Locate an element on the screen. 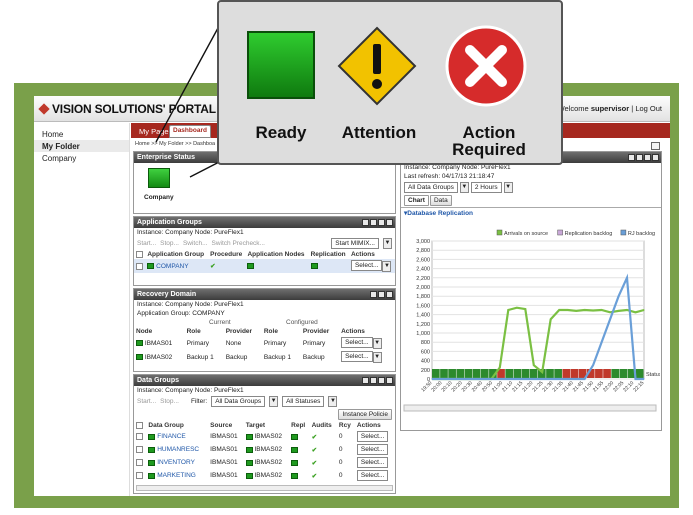 The image size is (693, 515). action-required-icon is located at coordinates (486, 66).